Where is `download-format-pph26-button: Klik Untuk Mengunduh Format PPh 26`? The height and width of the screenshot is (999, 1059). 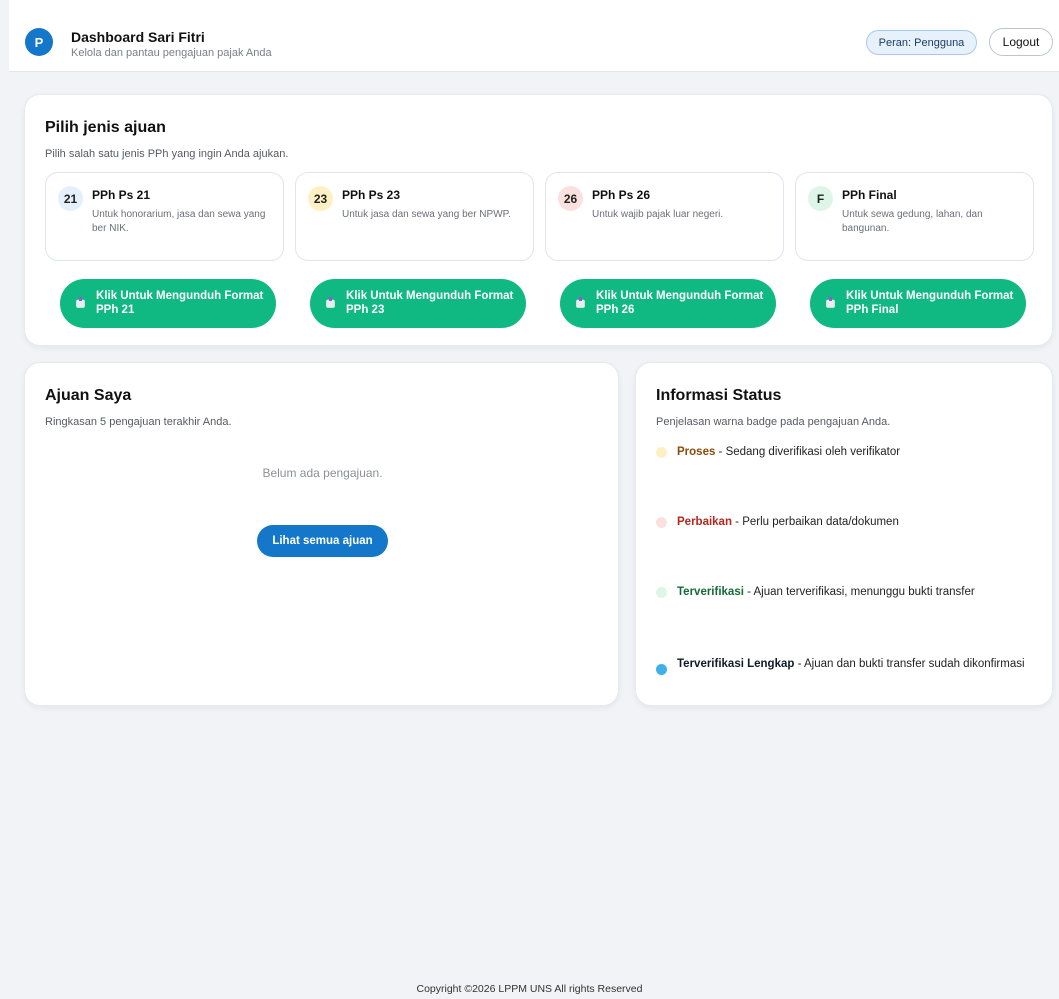
download-format-pph26-button: Klik Untuk Mengunduh Format PPh 26 is located at coordinates (668, 303).